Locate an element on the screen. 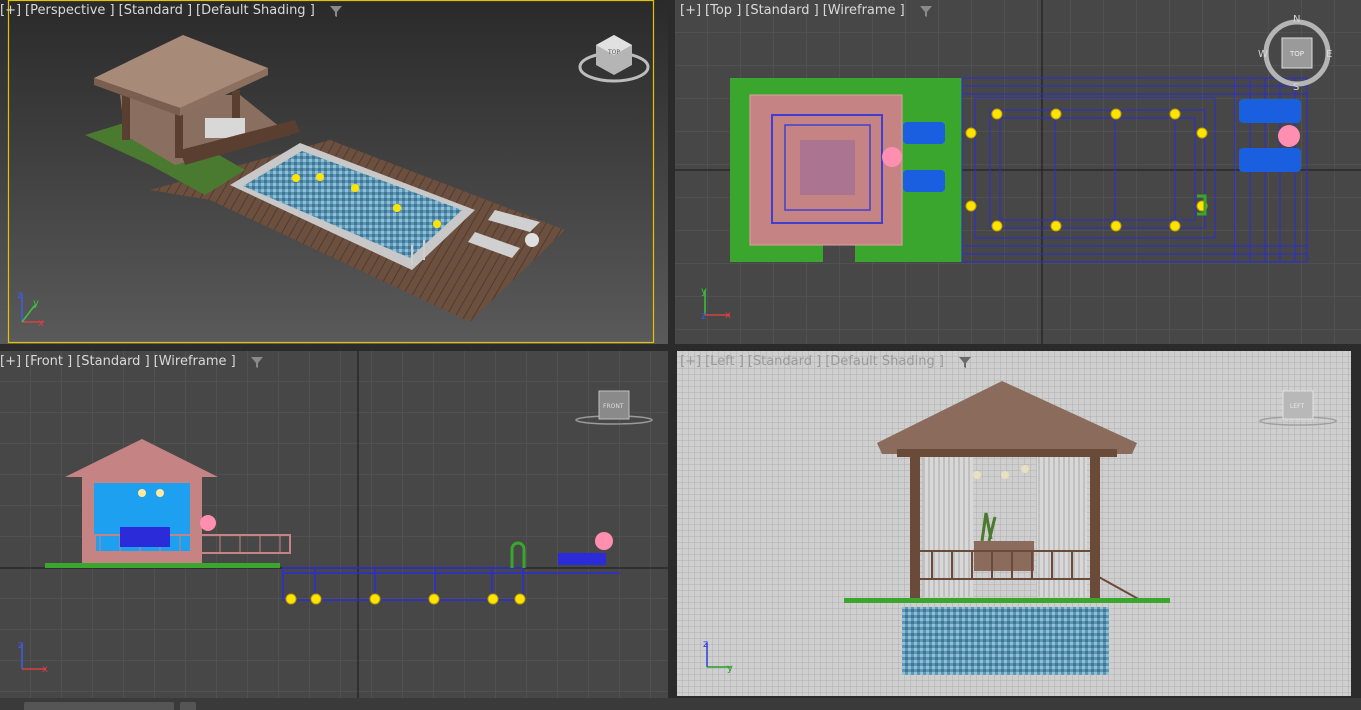  timeline-slider is located at coordinates (99, 706).